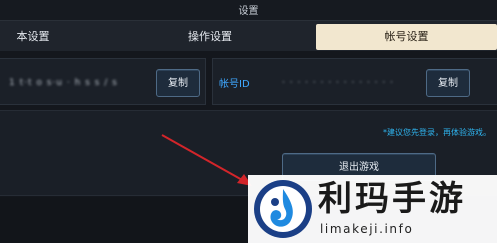 The image size is (497, 243). What do you see at coordinates (44, 37) in the screenshot?
I see `tab-basic-settings: 本设置` at bounding box center [44, 37].